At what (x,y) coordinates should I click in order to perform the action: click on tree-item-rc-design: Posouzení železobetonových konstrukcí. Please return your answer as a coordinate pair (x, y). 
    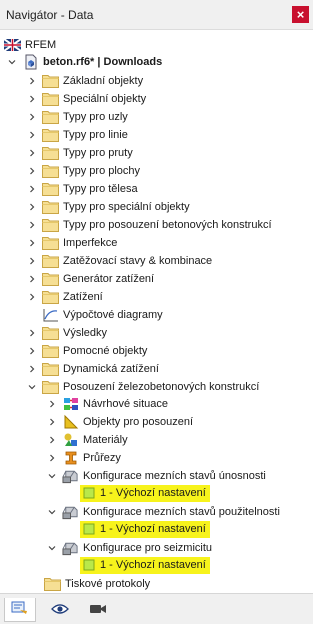
    Looking at the image, I should click on (142, 387).